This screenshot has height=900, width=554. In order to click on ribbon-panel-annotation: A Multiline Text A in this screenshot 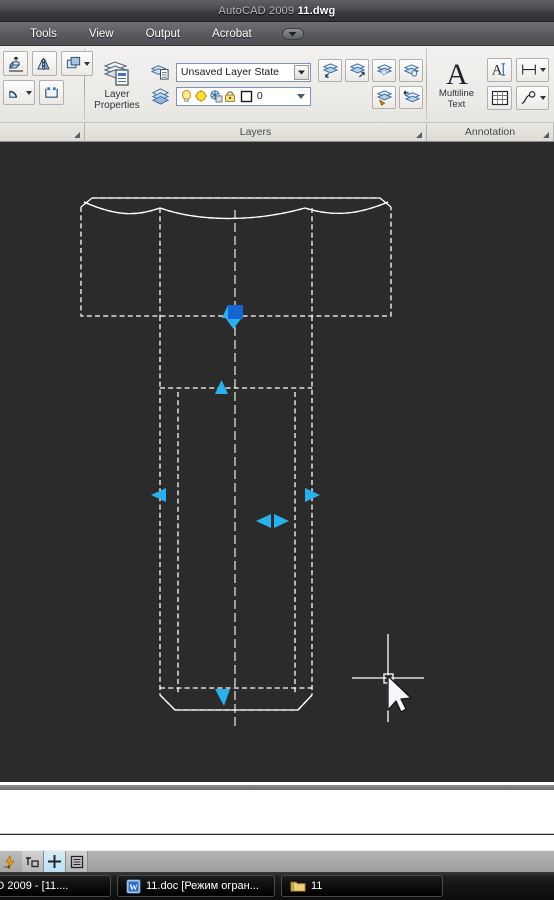, I will do `click(490, 84)`.